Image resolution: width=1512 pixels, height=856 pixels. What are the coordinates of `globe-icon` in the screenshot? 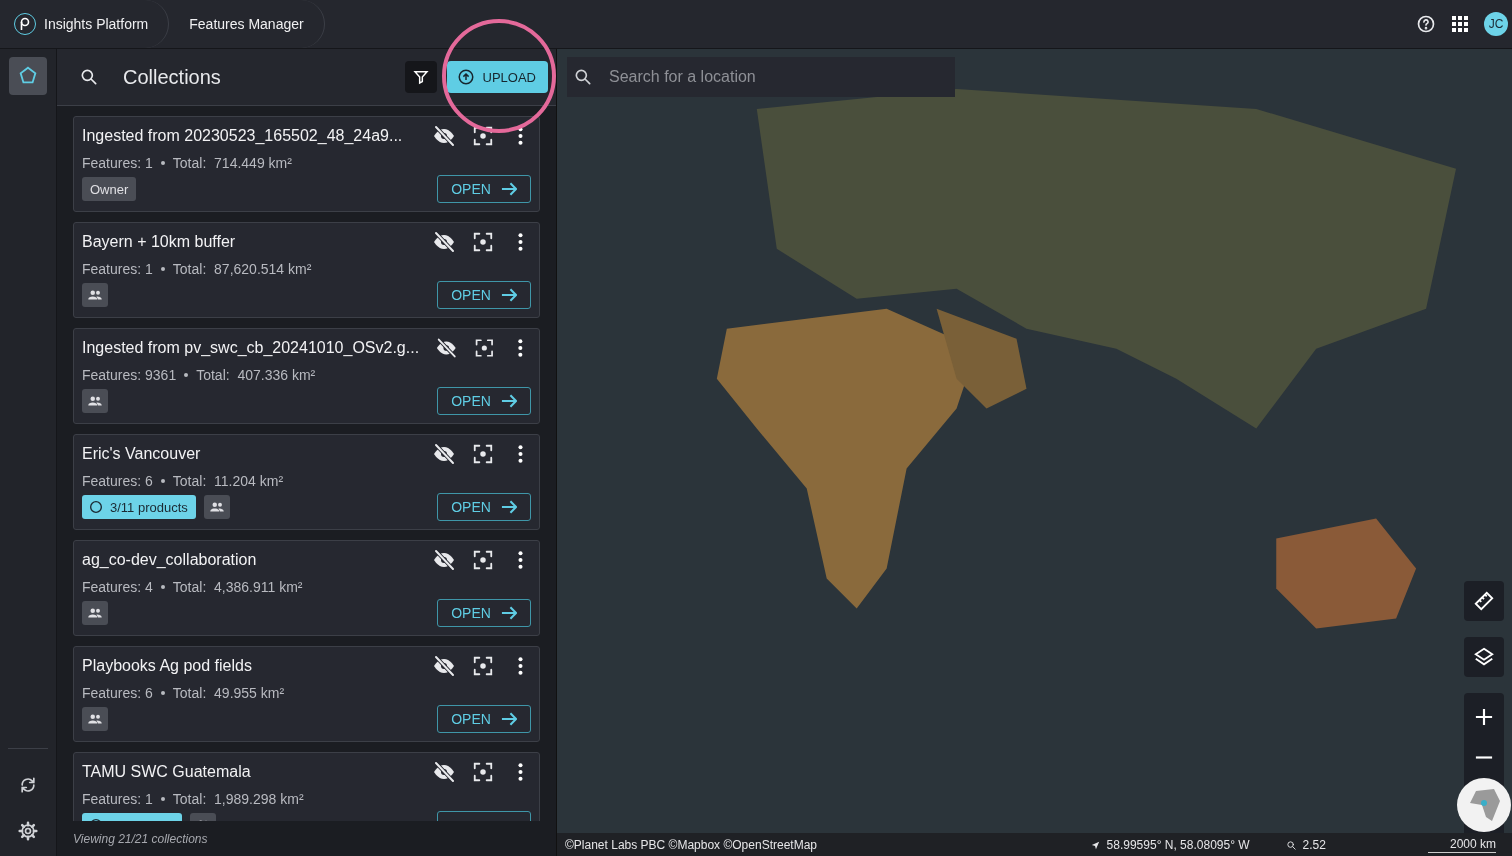 It's located at (1484, 805).